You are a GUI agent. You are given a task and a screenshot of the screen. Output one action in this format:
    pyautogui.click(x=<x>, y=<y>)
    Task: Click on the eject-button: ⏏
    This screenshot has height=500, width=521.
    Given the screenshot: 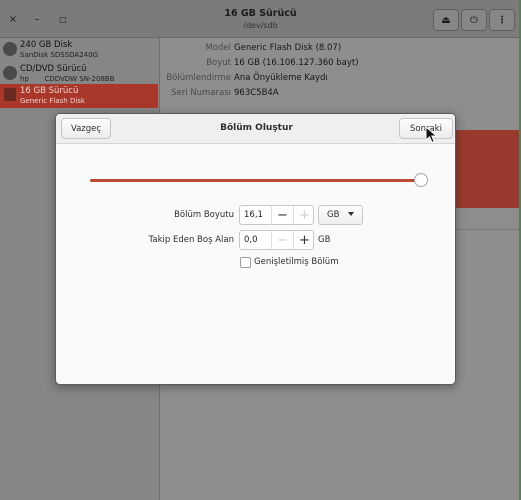 What is the action you would take?
    pyautogui.click(x=446, y=20)
    